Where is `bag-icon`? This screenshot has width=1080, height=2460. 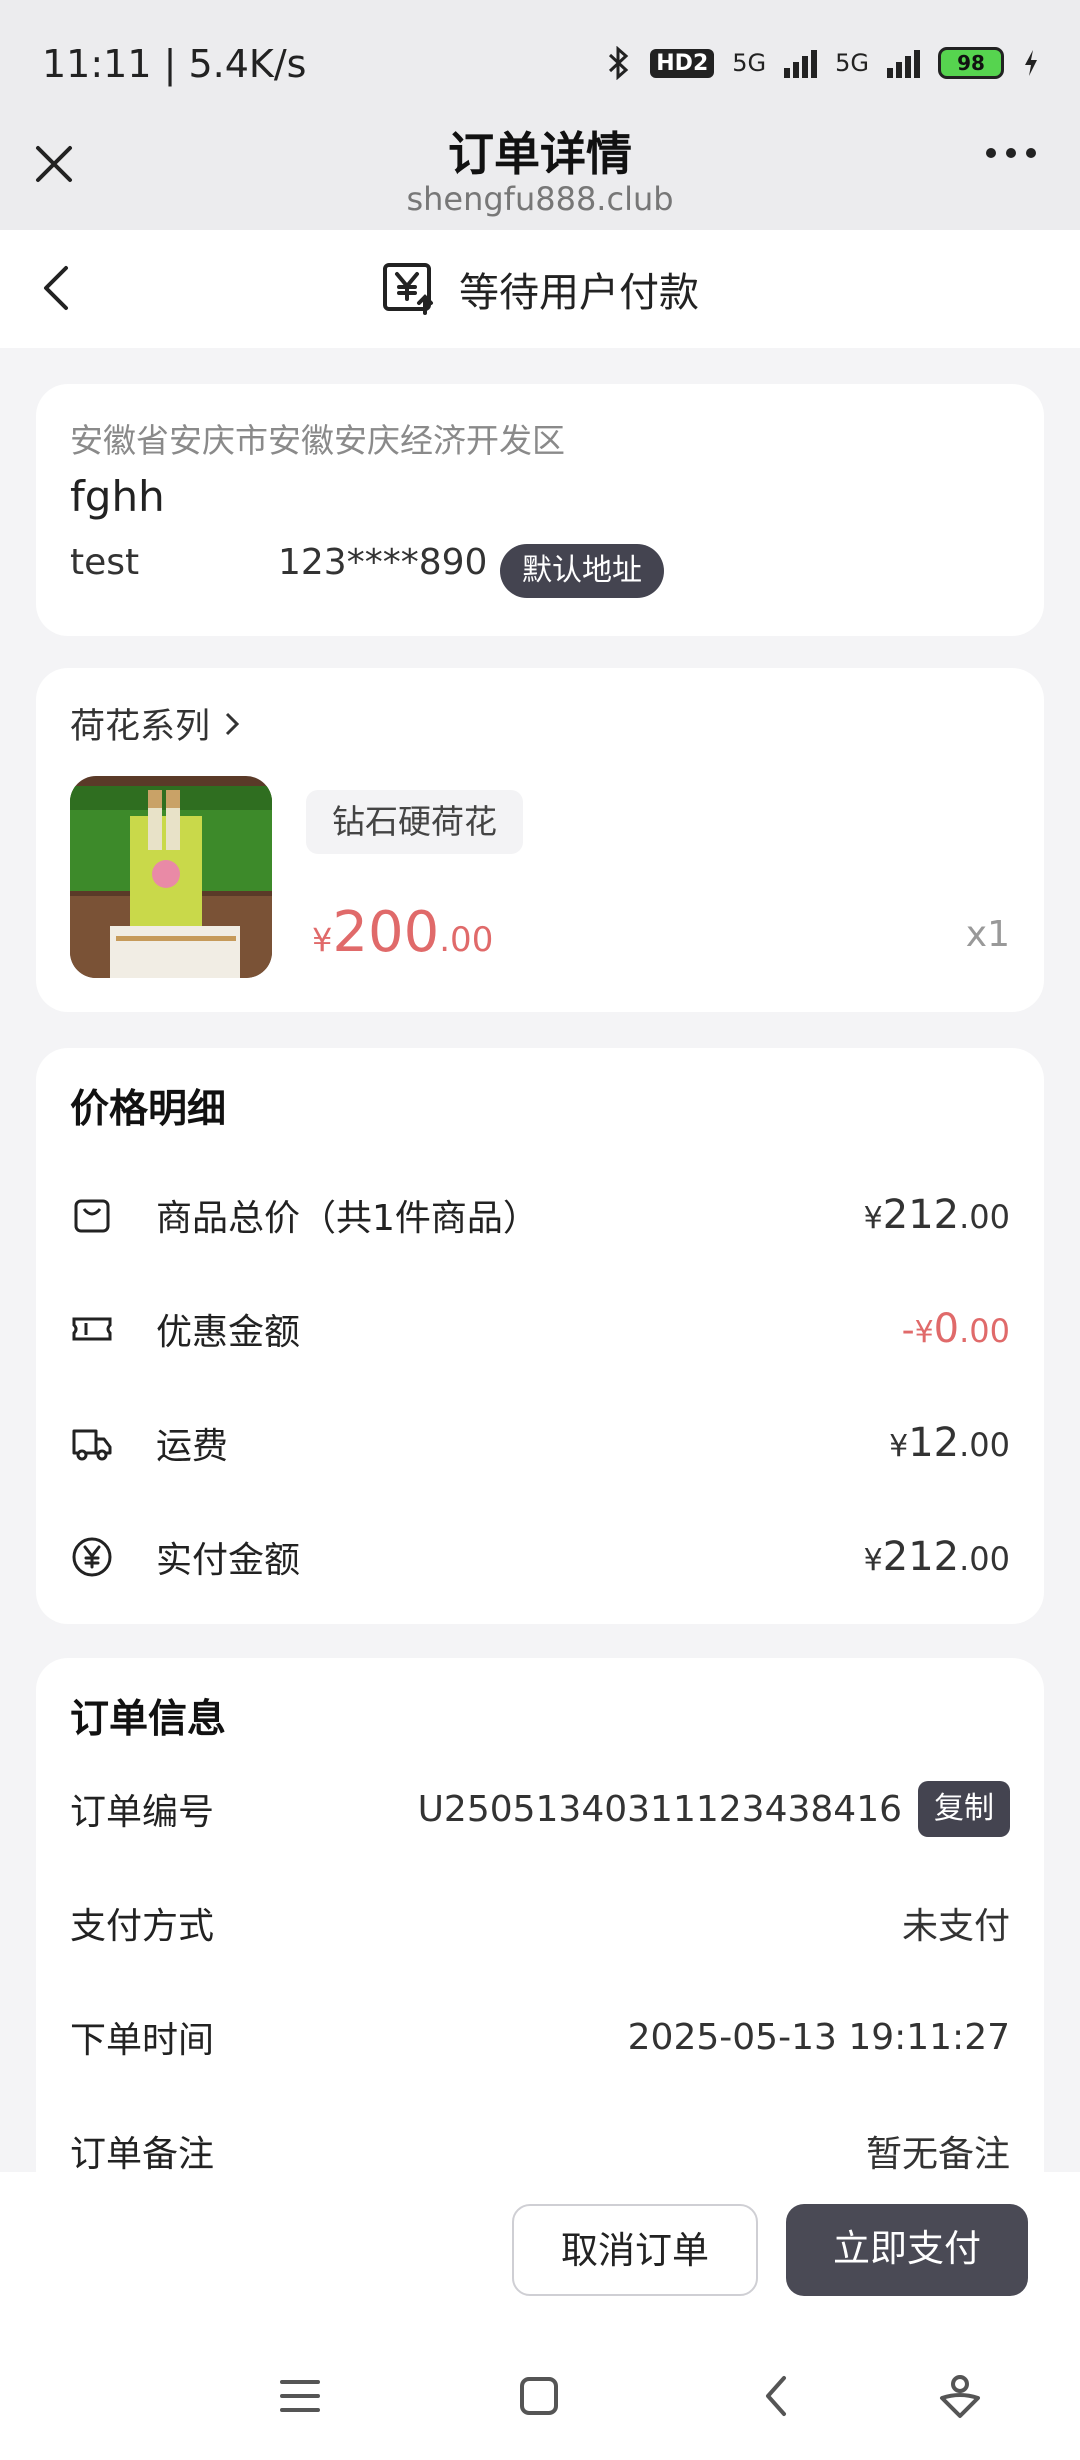
bag-icon is located at coordinates (92, 1216).